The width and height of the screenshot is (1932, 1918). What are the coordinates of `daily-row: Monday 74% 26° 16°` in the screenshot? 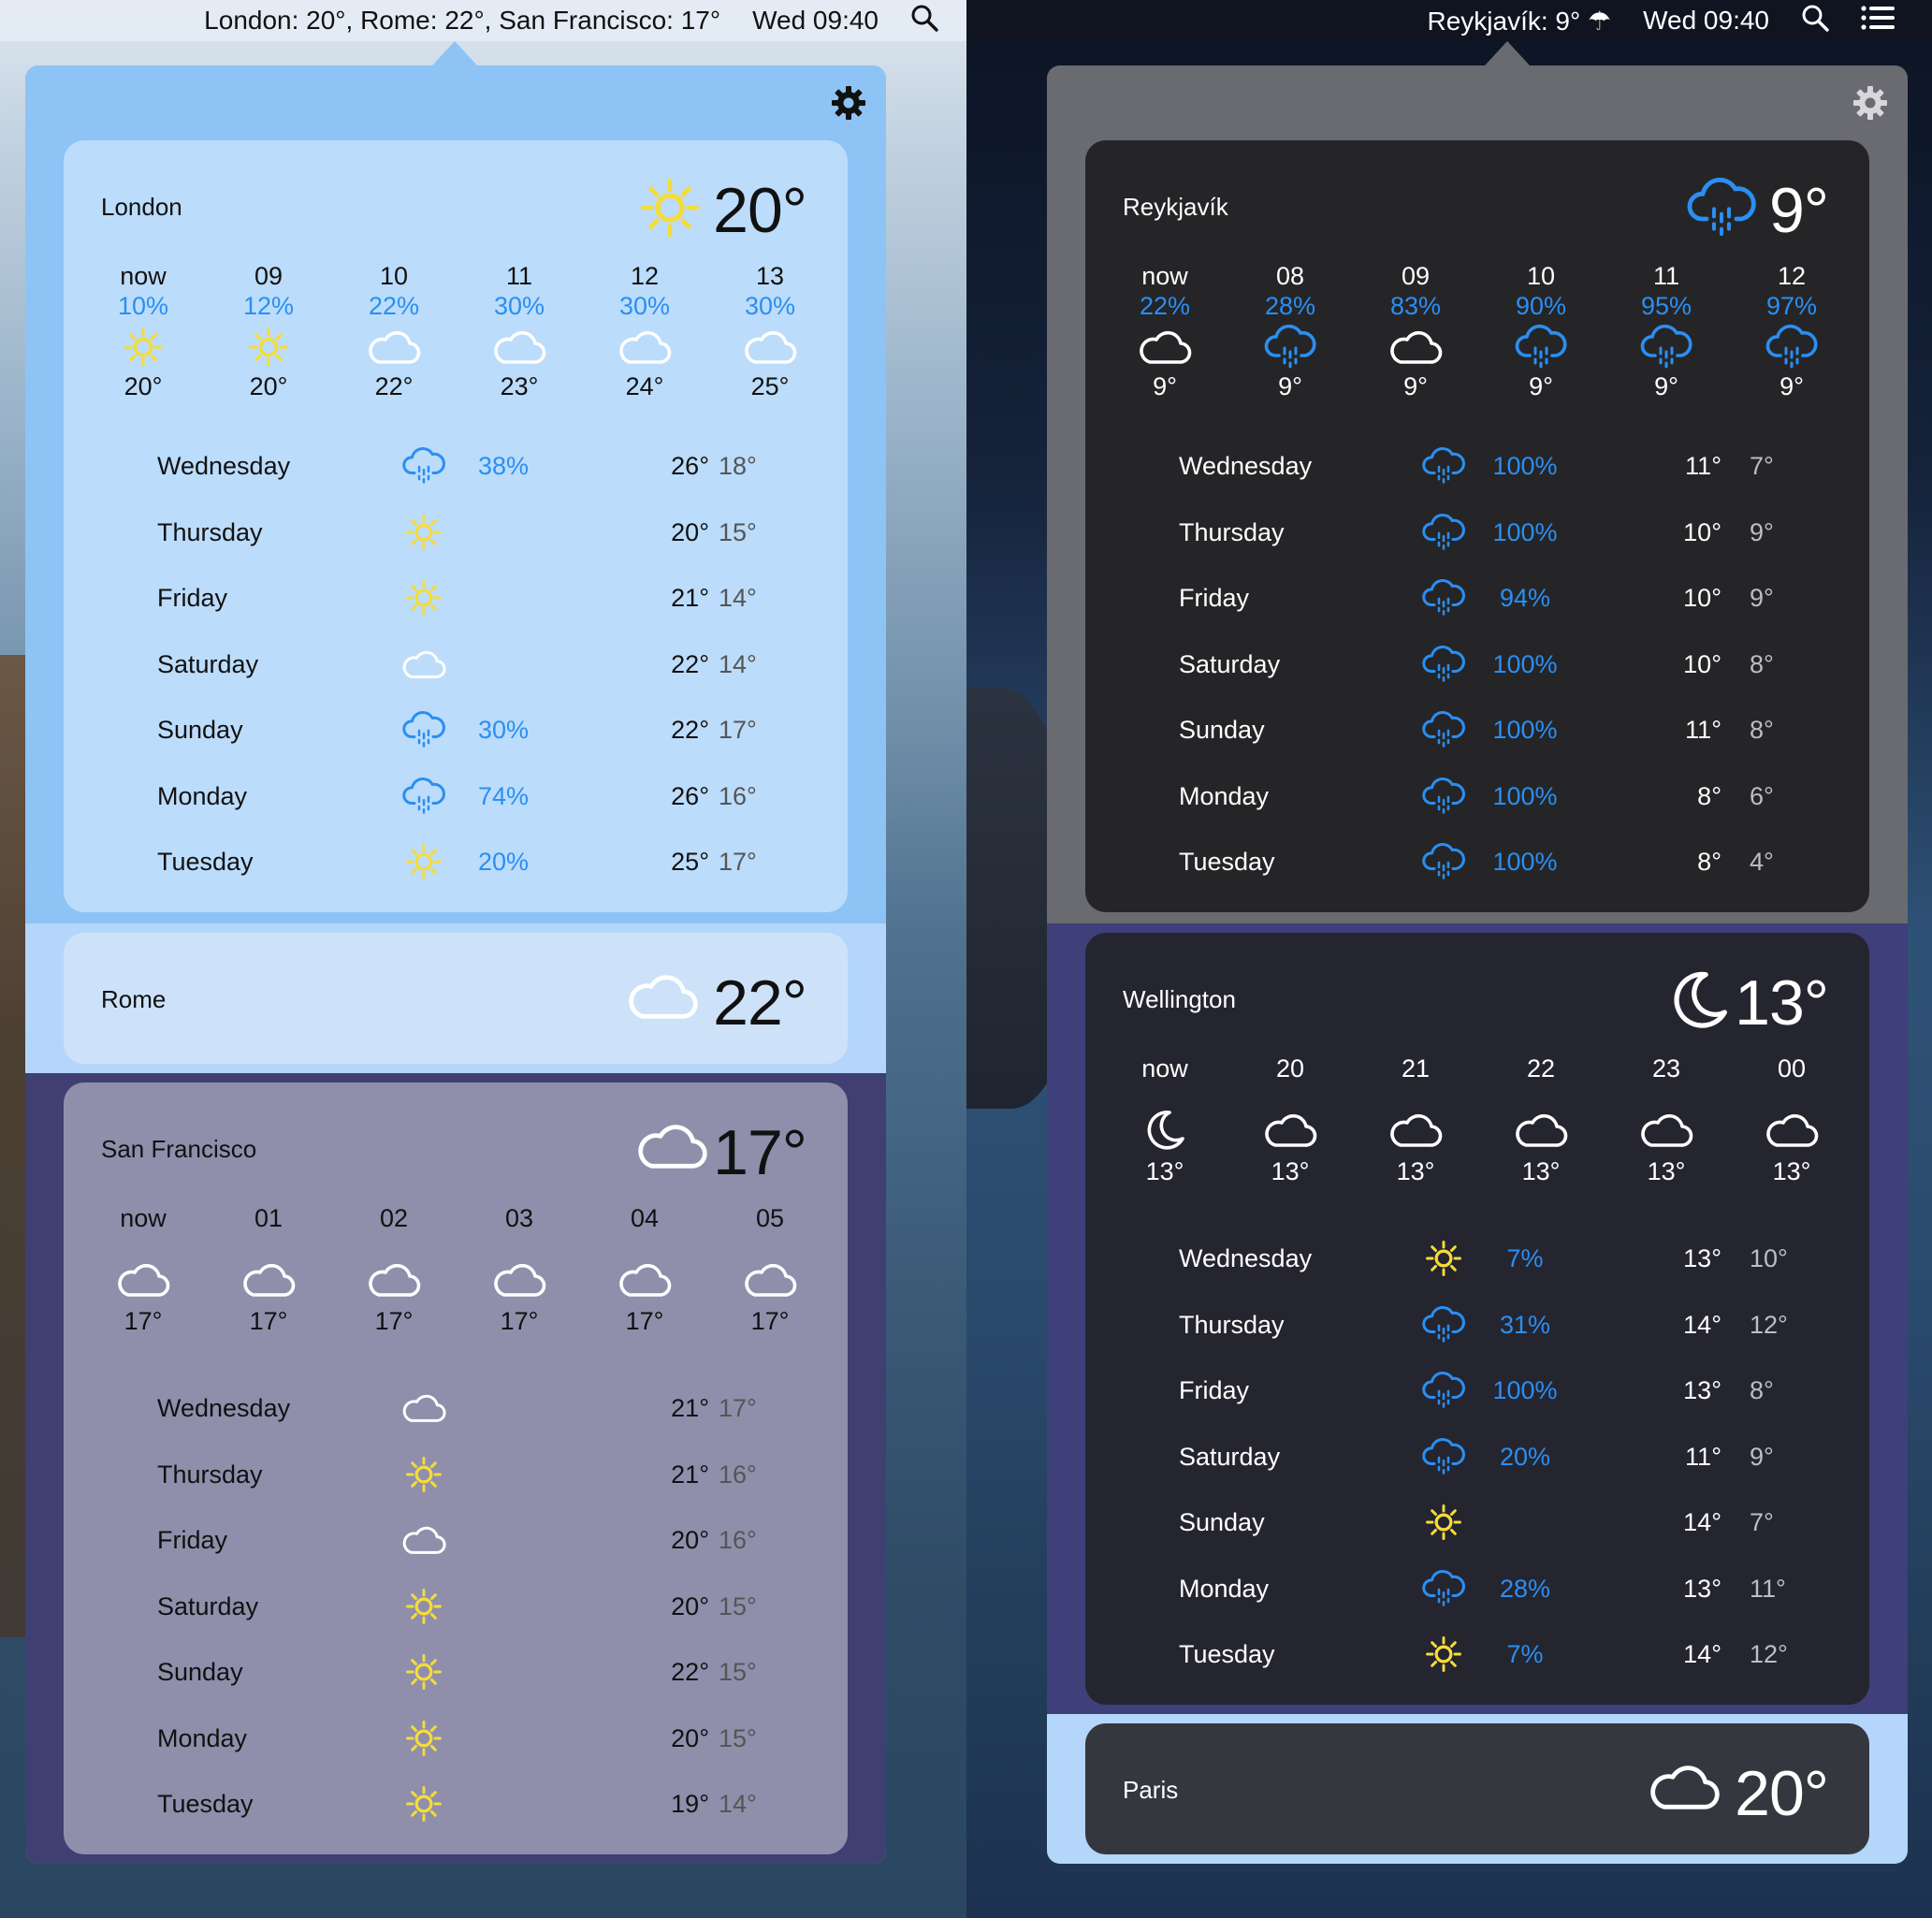 It's located at (456, 798).